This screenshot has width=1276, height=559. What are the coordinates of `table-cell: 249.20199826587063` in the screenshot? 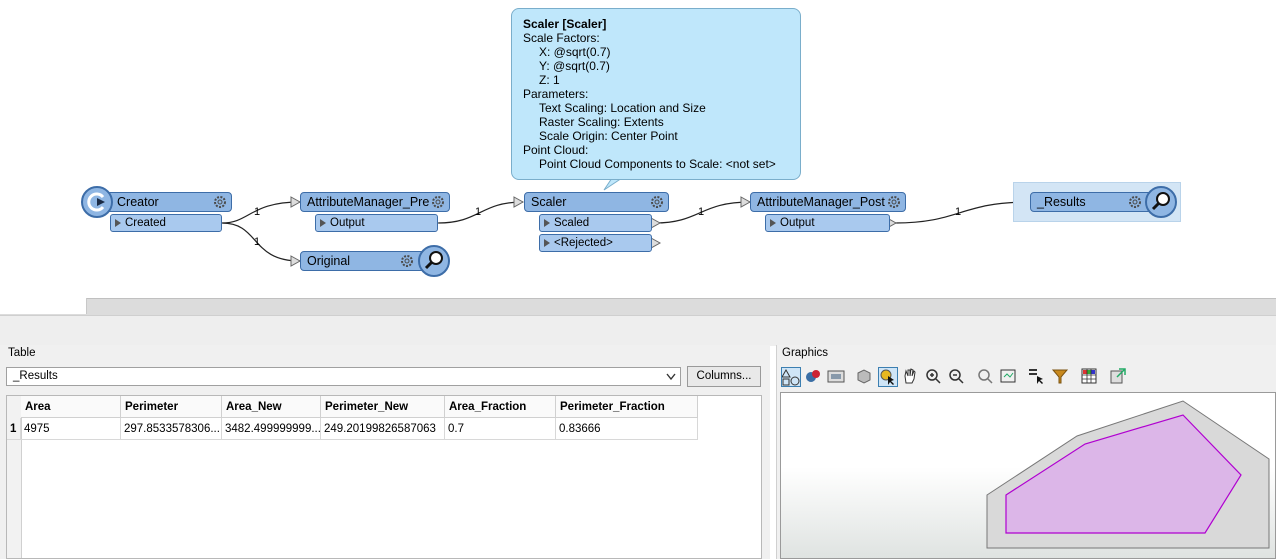 It's located at (383, 429).